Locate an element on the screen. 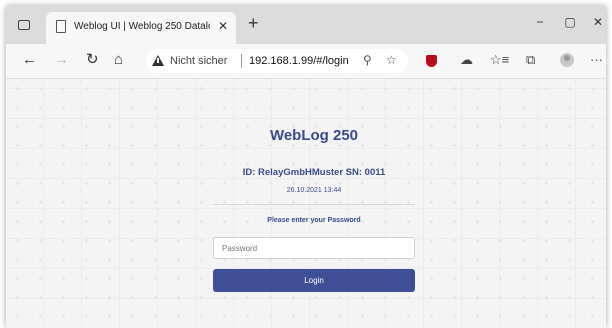 Image resolution: width=612 pixels, height=328 pixels. address-bar: Nicht sicher 192.168.1.99/#/login ⚲ ☆ is located at coordinates (277, 61).